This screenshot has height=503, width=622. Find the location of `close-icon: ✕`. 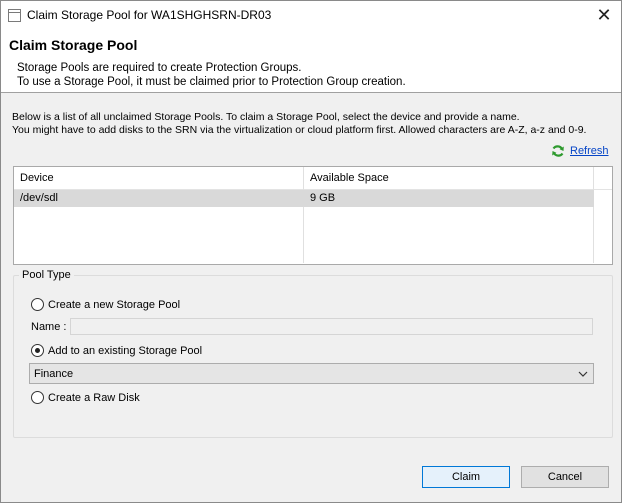

close-icon: ✕ is located at coordinates (604, 15).